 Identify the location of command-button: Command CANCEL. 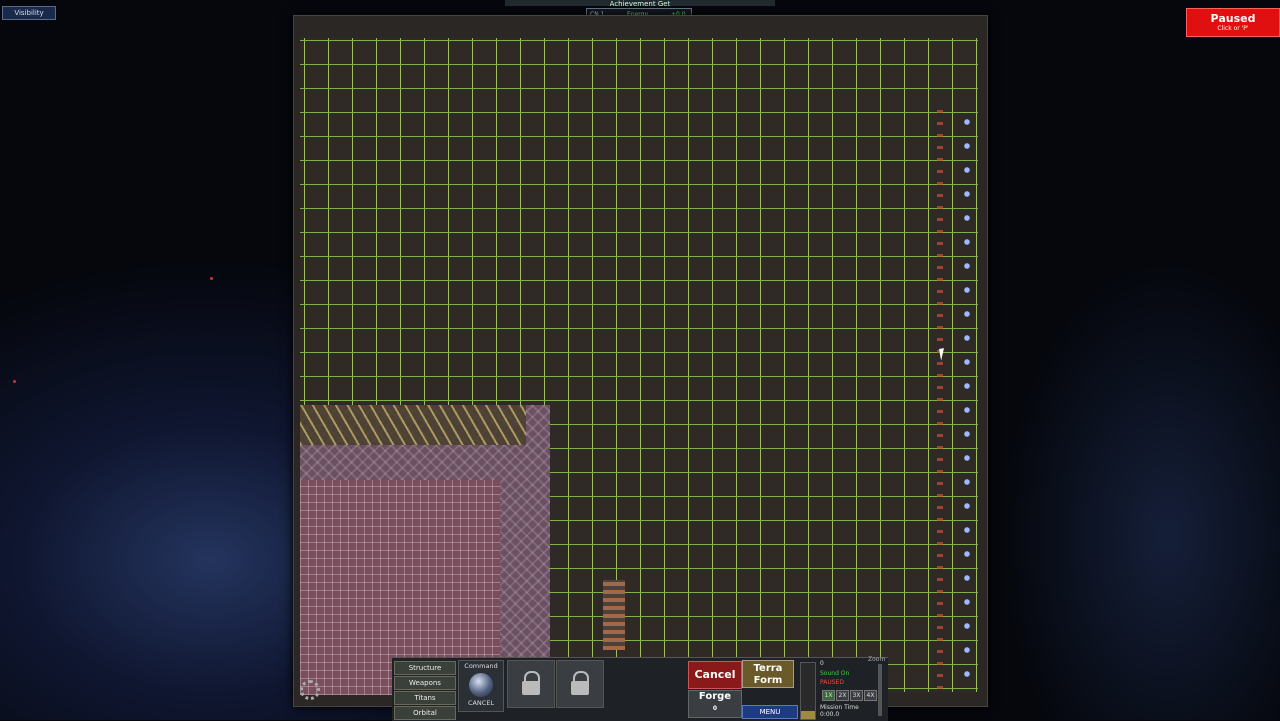
(481, 686).